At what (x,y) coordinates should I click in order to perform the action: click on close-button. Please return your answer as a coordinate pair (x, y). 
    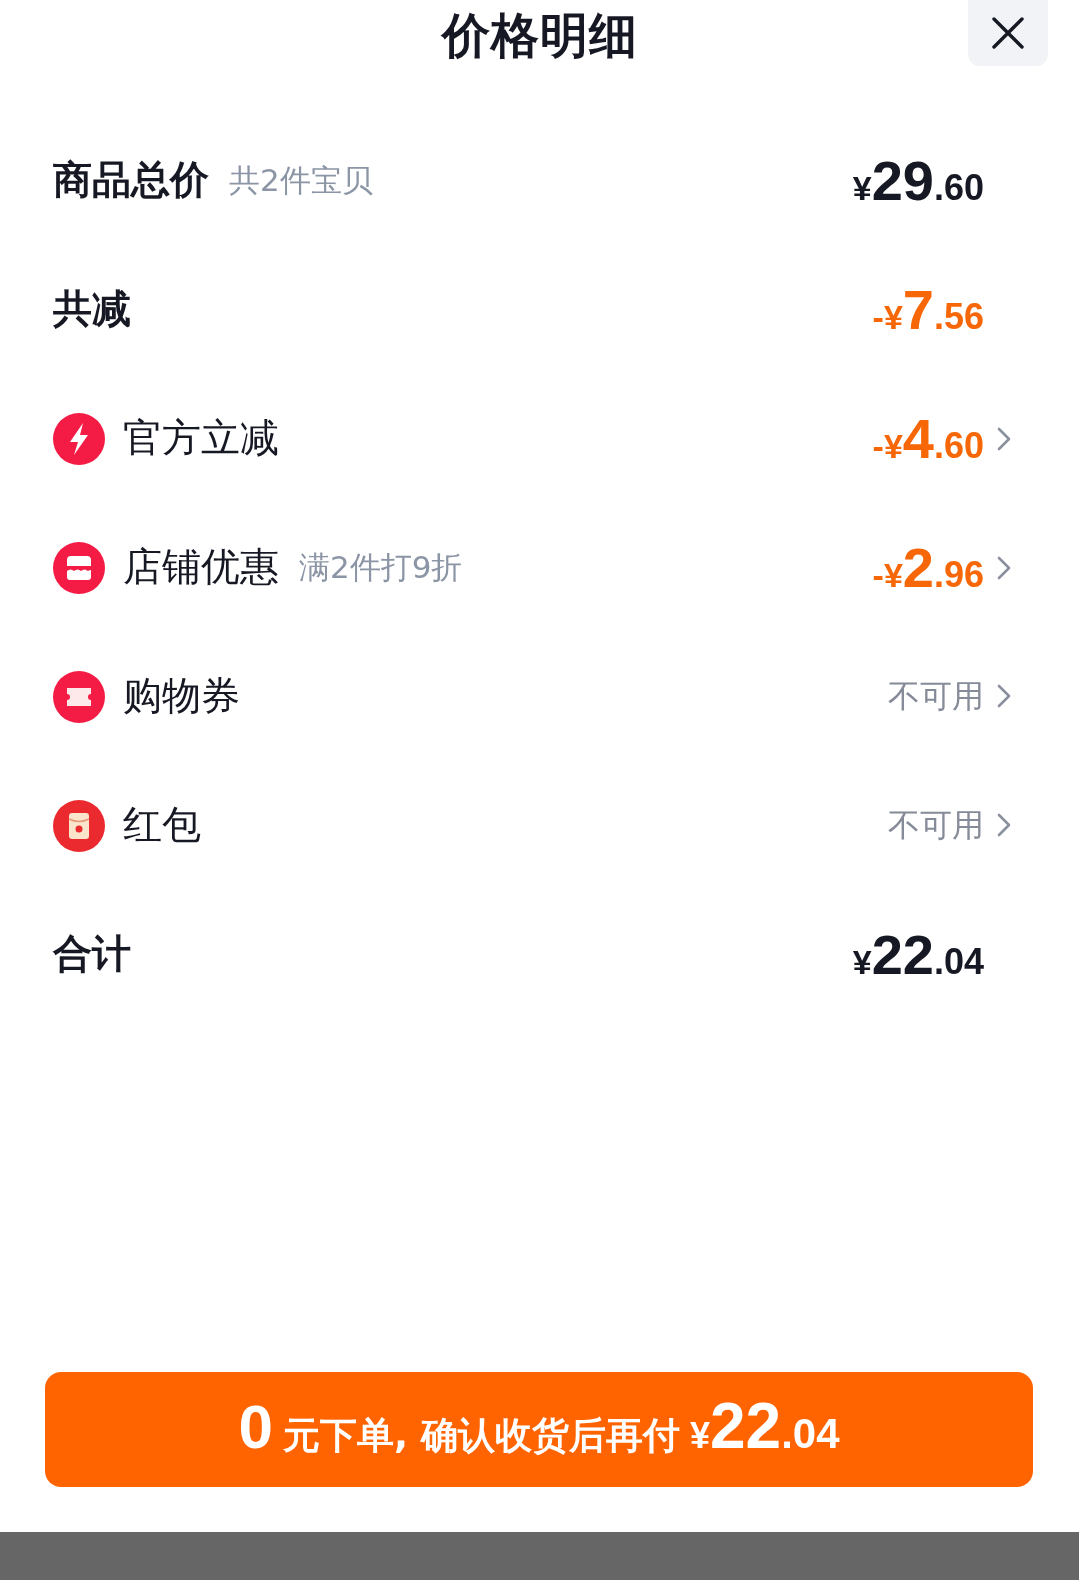
    Looking at the image, I should click on (1008, 33).